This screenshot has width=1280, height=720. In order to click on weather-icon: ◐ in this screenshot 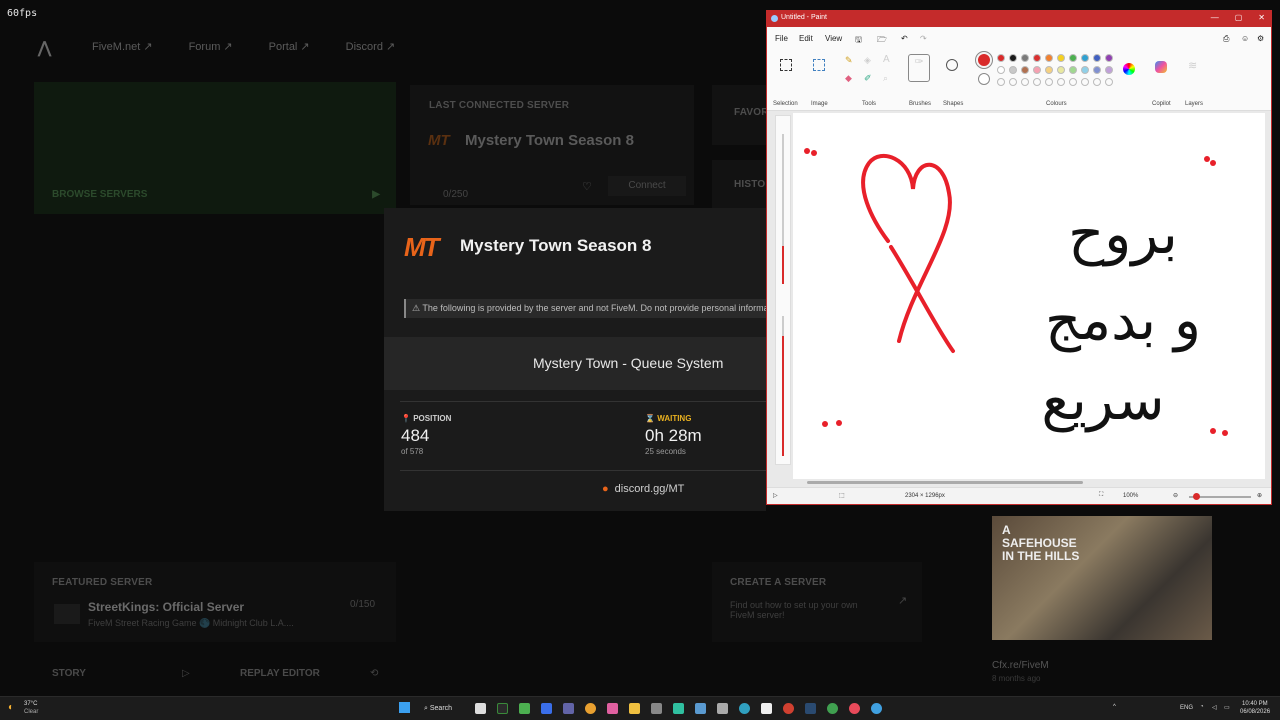, I will do `click(11, 707)`.